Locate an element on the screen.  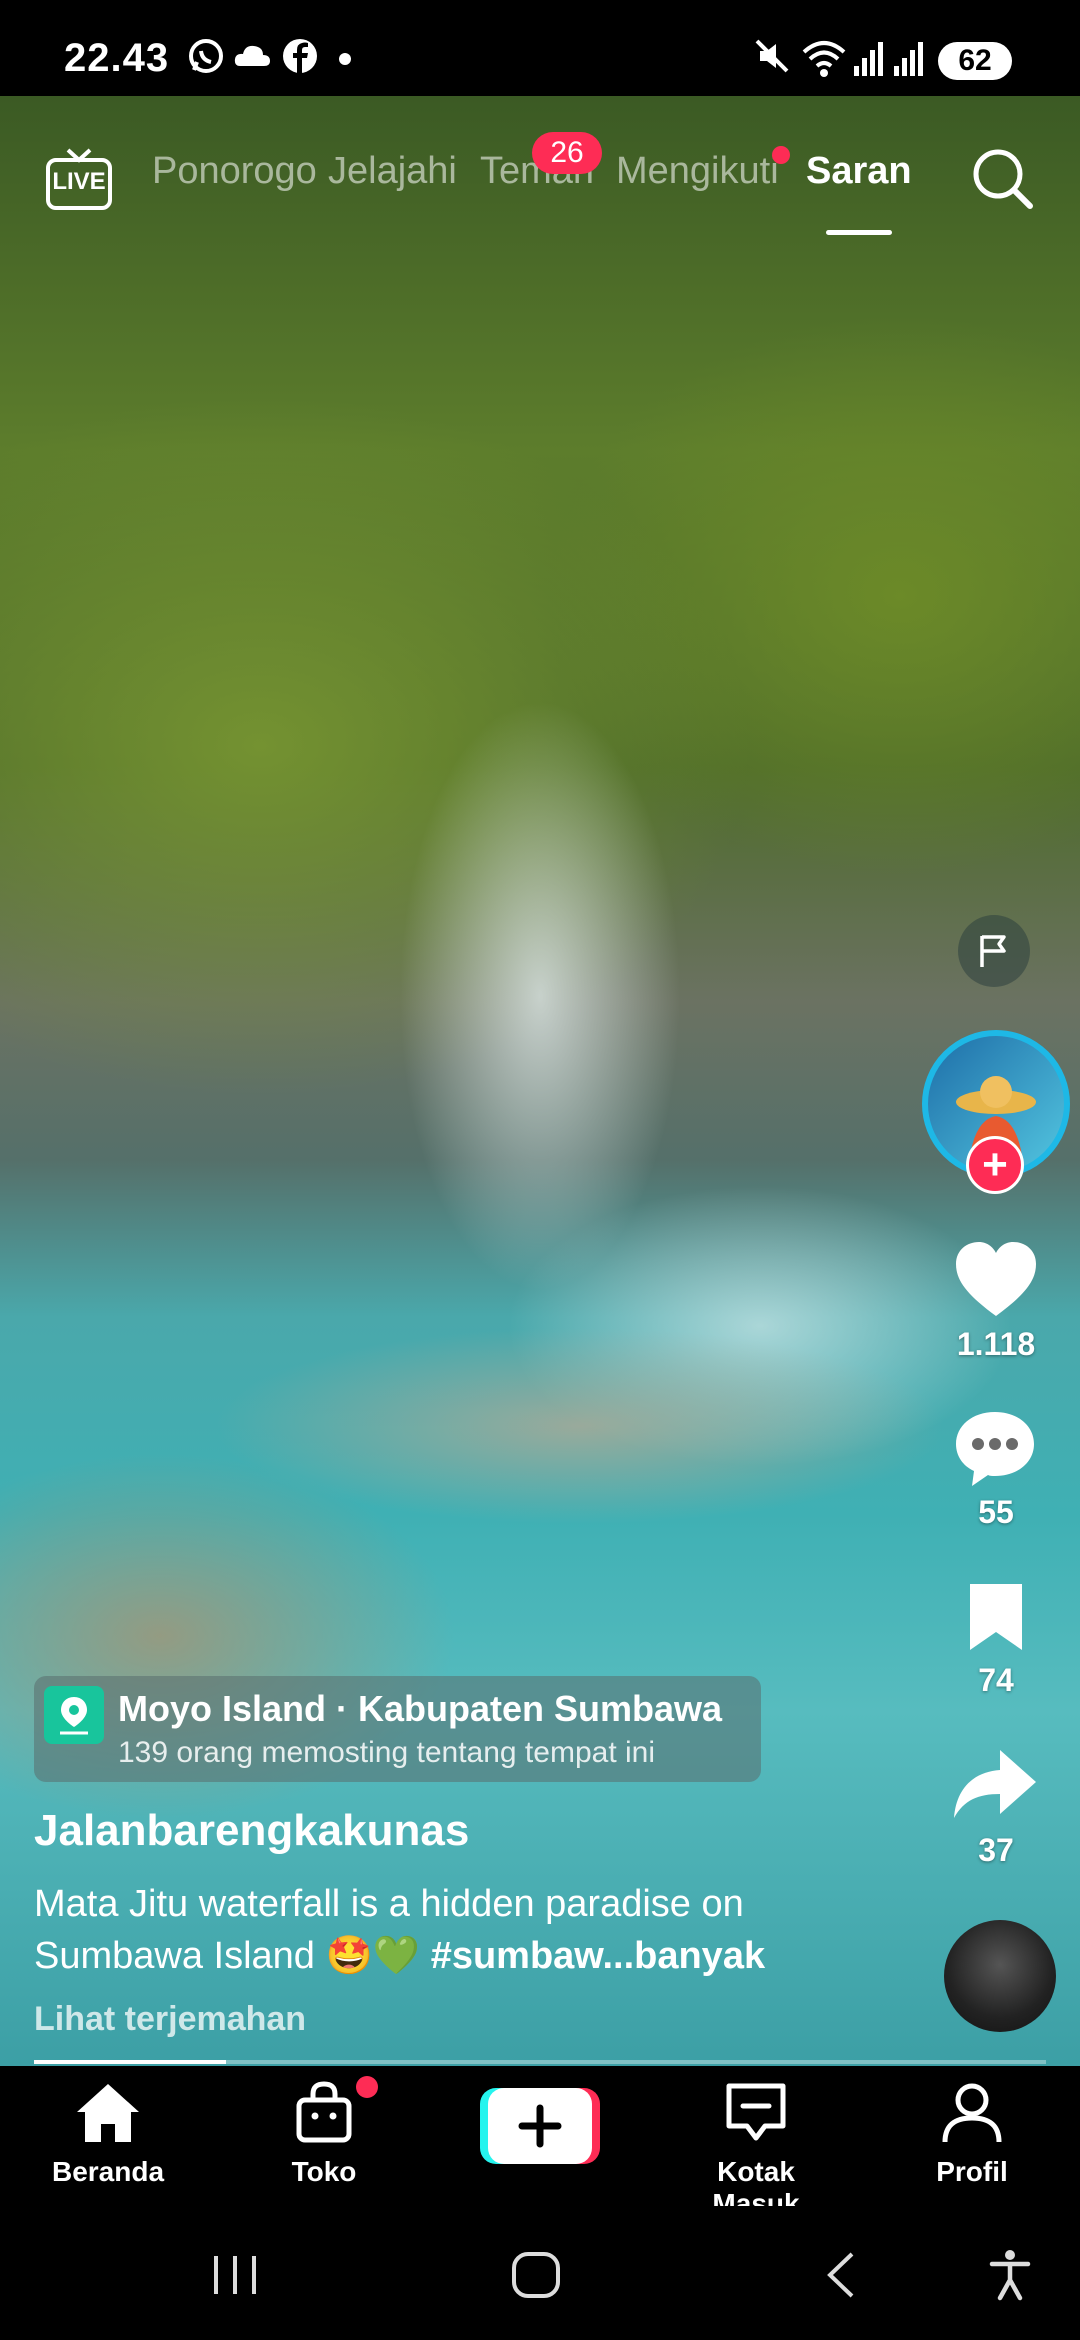
facebook-icon is located at coordinates (300, 56).